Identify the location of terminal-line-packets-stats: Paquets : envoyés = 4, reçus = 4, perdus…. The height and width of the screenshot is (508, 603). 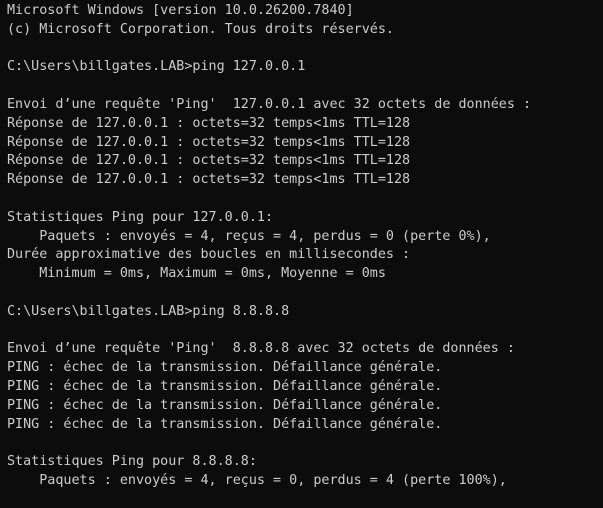
(249, 236).